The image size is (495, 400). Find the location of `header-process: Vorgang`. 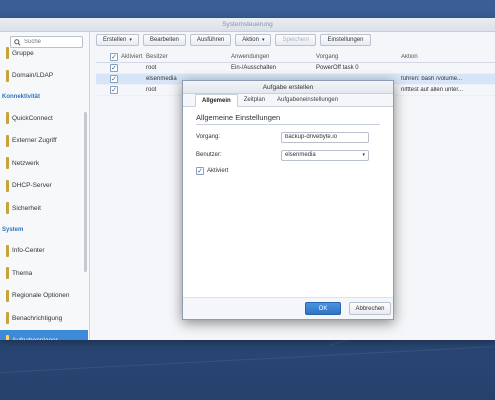

header-process: Vorgang is located at coordinates (358, 57).